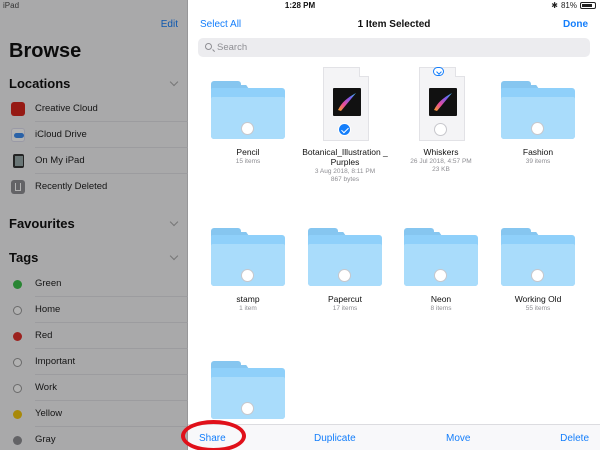  Describe the element at coordinates (345, 299) in the screenshot. I see `item-name: Papercut` at that location.